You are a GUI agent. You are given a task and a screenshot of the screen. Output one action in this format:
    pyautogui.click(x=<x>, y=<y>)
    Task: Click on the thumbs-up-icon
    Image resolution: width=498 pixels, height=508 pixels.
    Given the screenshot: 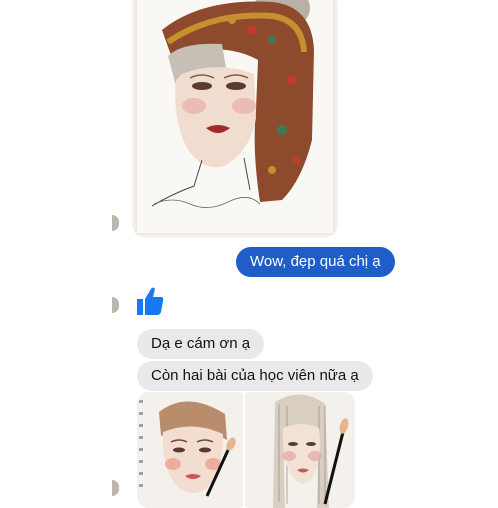 What is the action you would take?
    pyautogui.click(x=150, y=301)
    